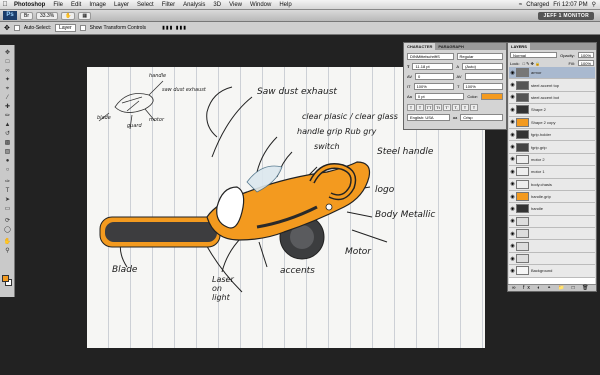  Describe the element at coordinates (260, 5) in the screenshot. I see `menu-window: Window` at that location.